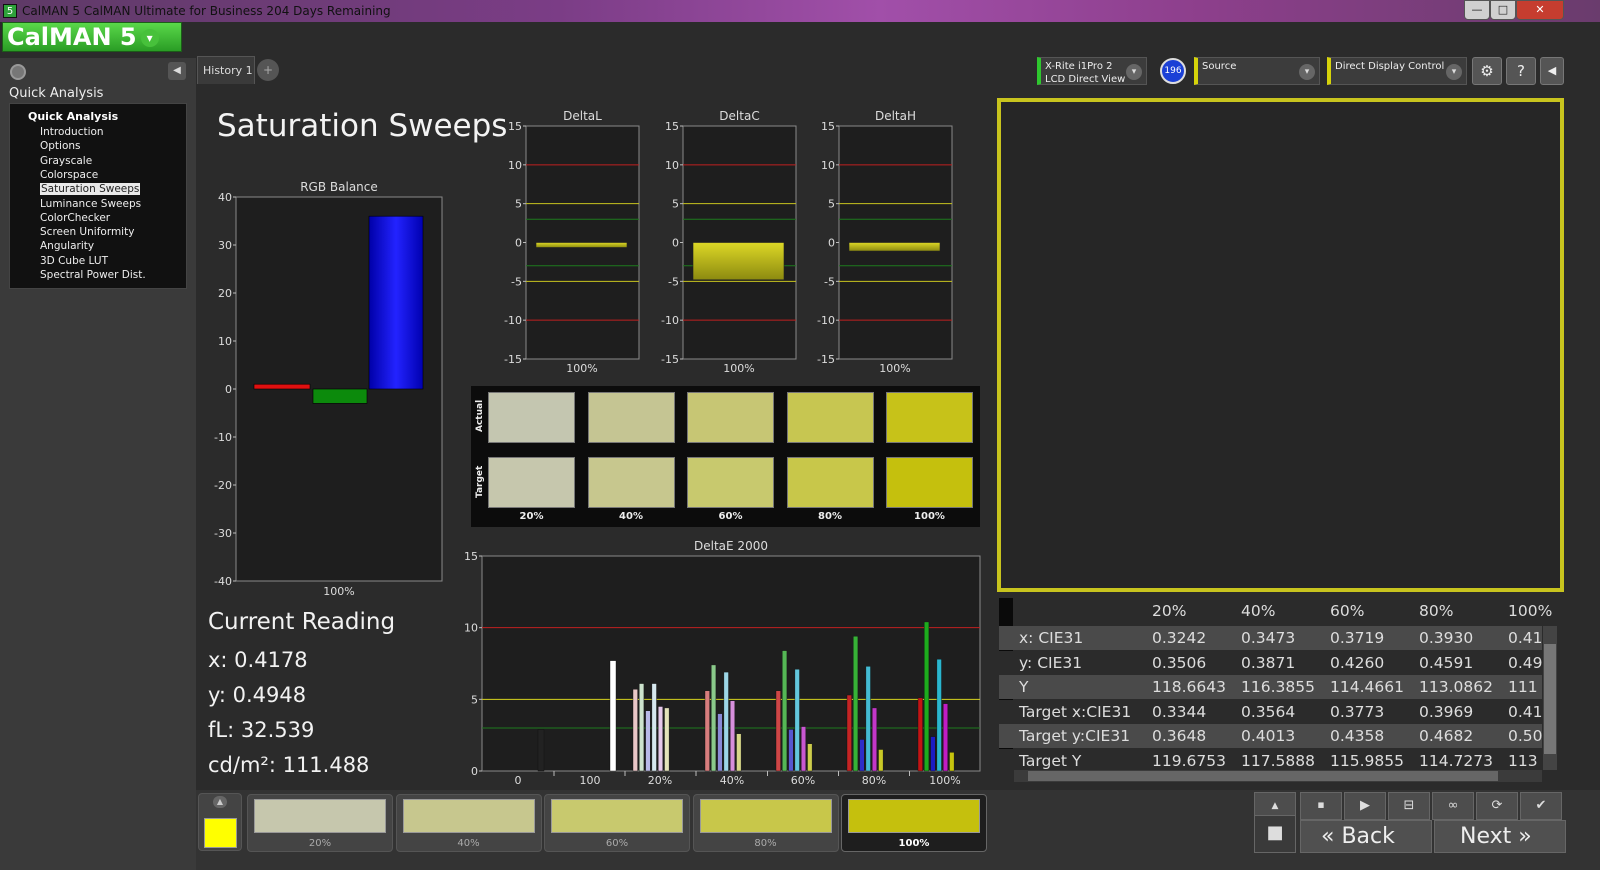  Describe the element at coordinates (1446, 736) in the screenshot. I see `table-cell: 0.4682` at that location.